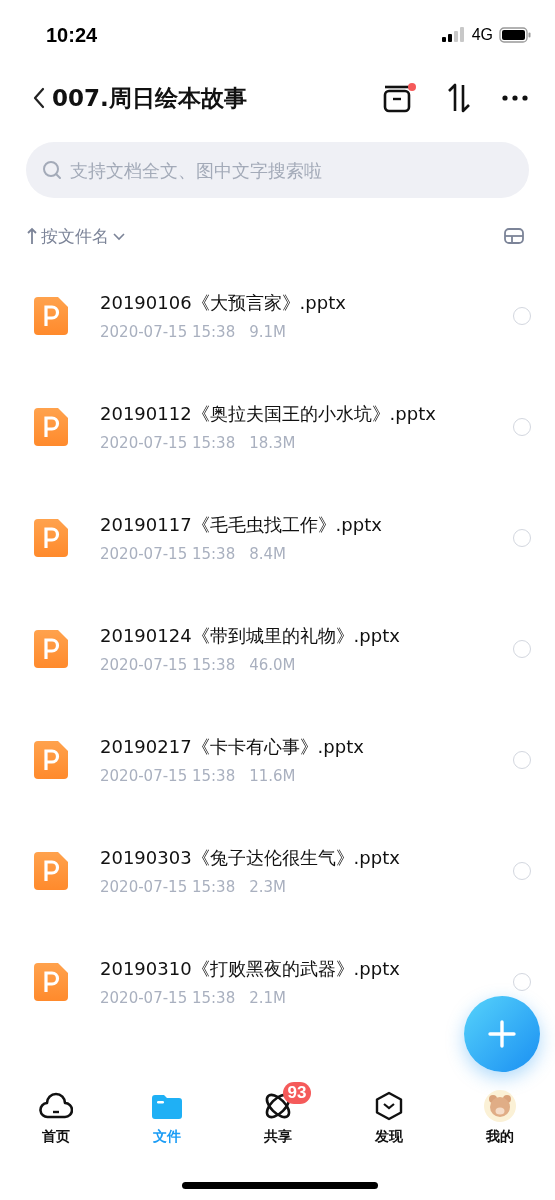  Describe the element at coordinates (499, 1106) in the screenshot. I see `avatar-icon` at that location.